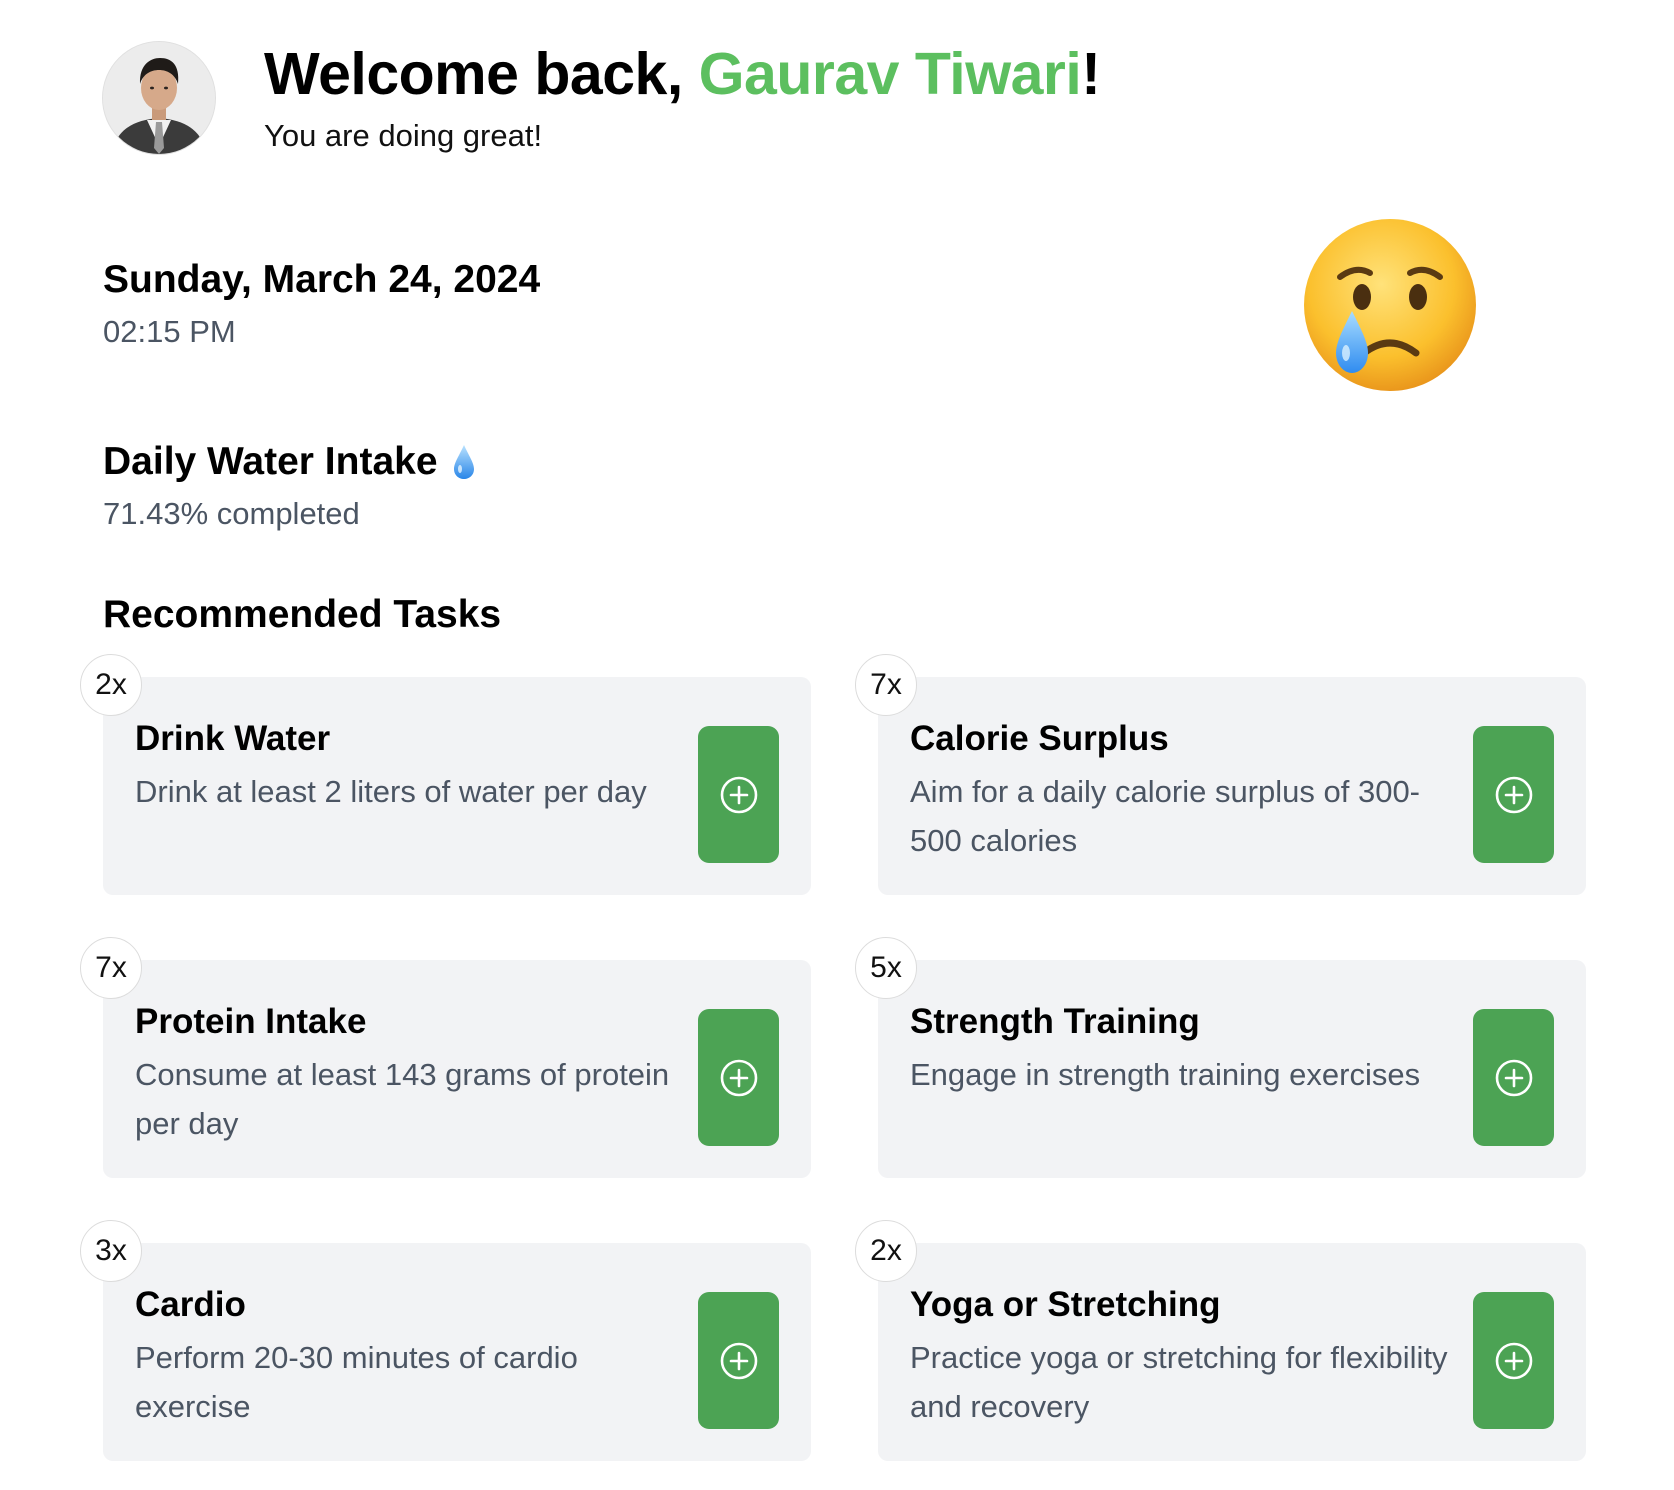 This screenshot has width=1674, height=1490. I want to click on task-title: Strength Training, so click(1055, 1021).